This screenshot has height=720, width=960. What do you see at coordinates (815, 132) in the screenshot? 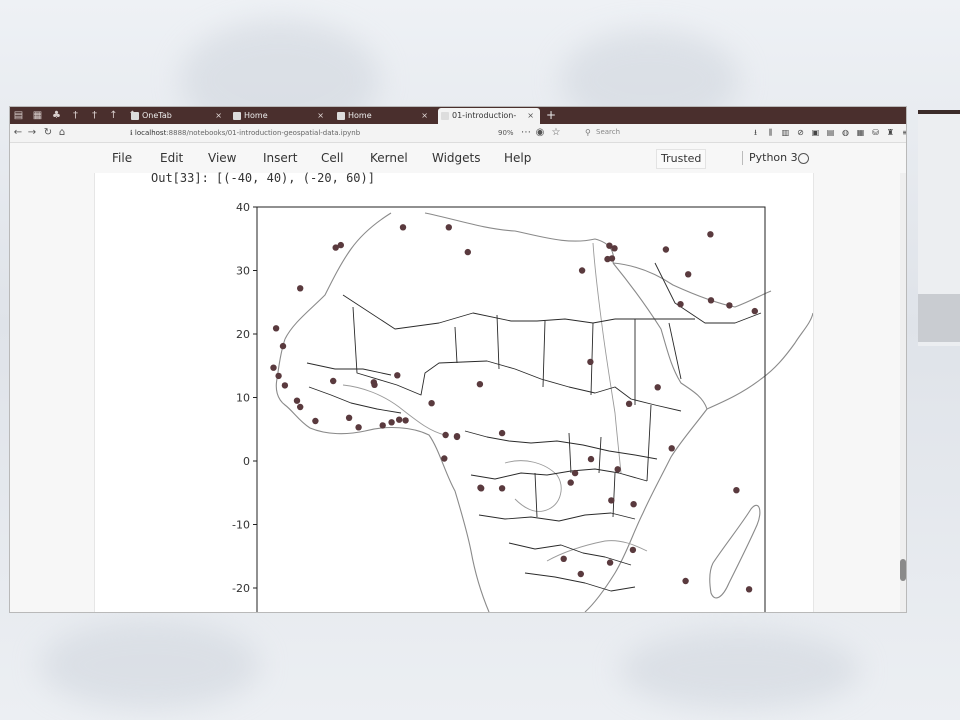
I see `extension-icon: ▣` at bounding box center [815, 132].